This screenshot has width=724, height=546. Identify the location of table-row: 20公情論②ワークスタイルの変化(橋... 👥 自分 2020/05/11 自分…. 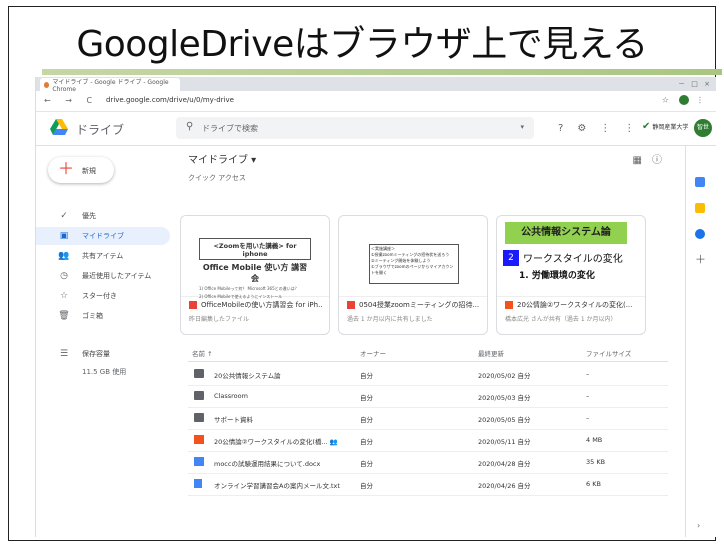
(428, 440).